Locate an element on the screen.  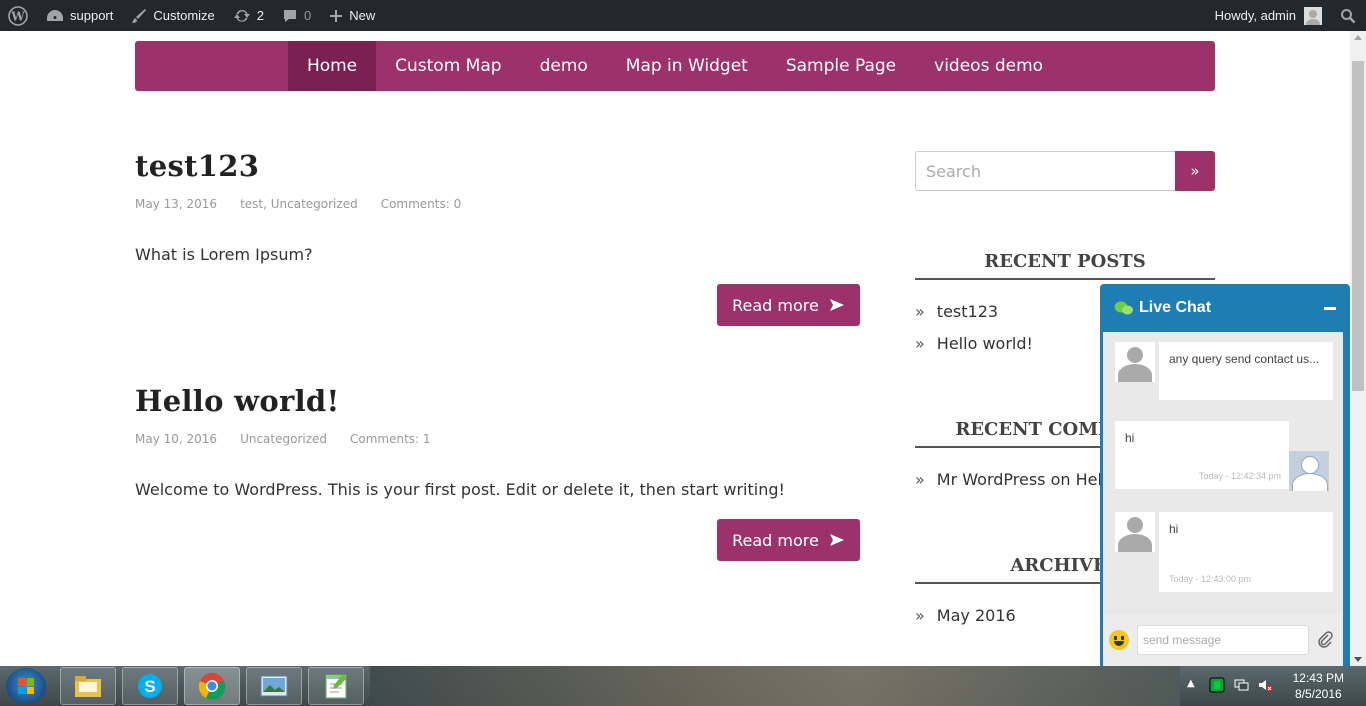
taskbar-explorer is located at coordinates (88, 686).